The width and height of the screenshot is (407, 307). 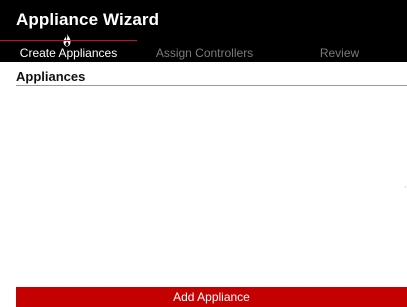 I want to click on section-title: Appliances, so click(x=51, y=76).